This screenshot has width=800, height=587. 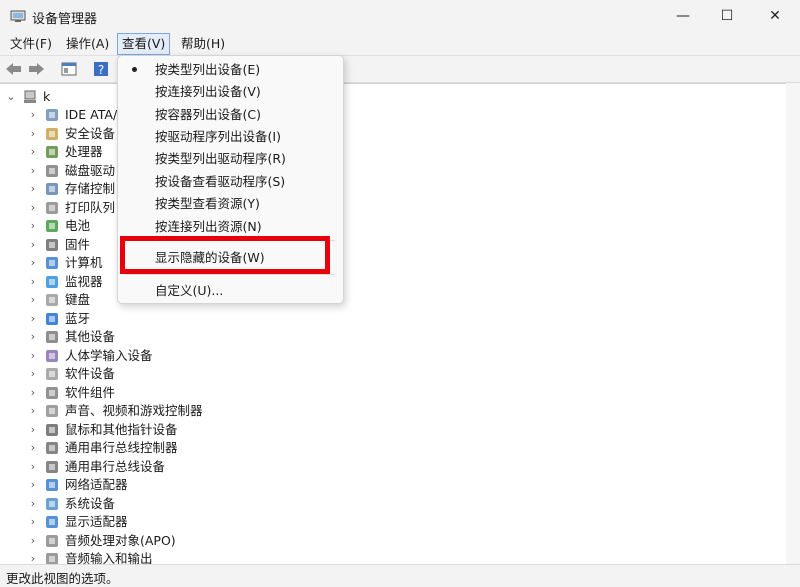 I want to click on menu-item-list-devices-by-driver: 按驱动程序列出设备(I), so click(x=230, y=137).